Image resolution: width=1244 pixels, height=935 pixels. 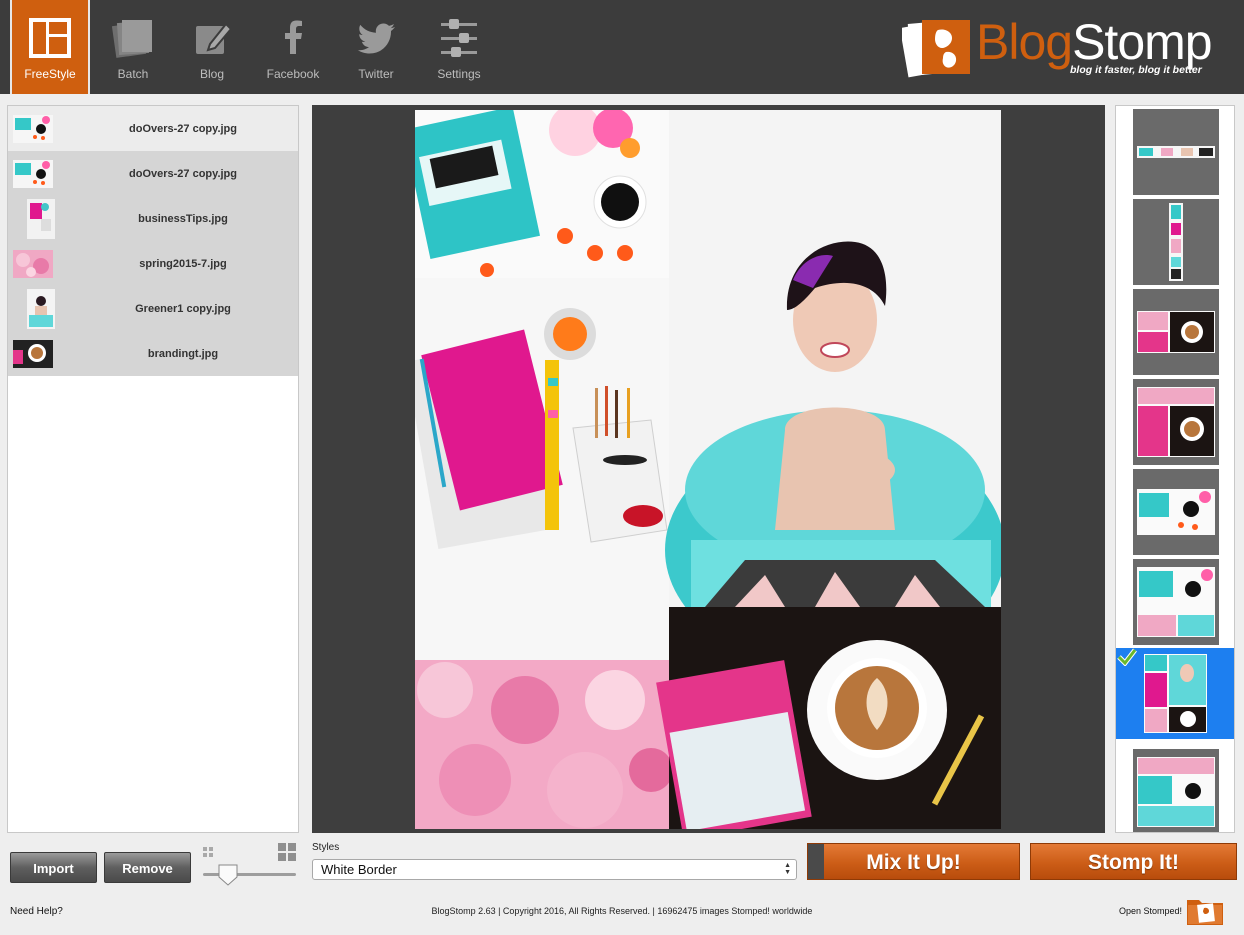 I want to click on thumbnail-size-slider-knob, so click(x=228, y=875).